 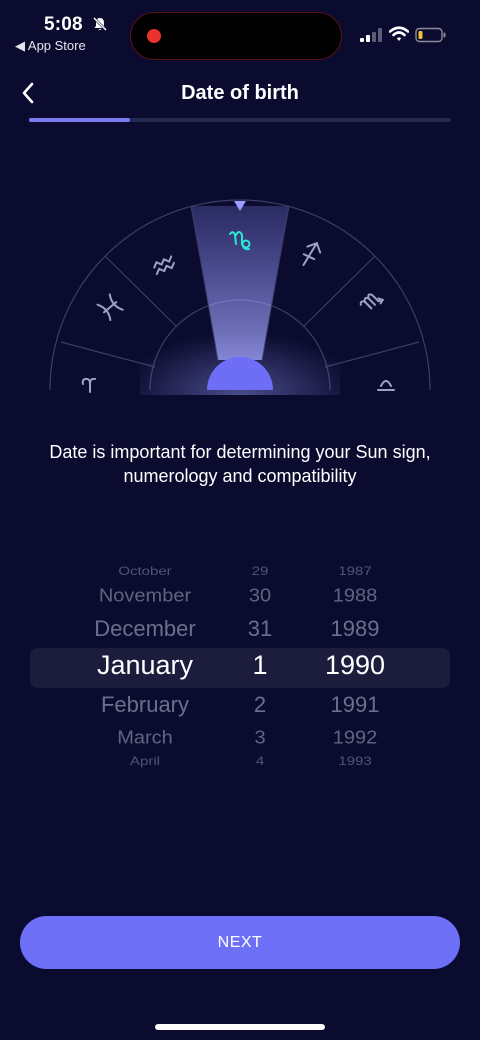 What do you see at coordinates (240, 1027) in the screenshot?
I see `home-indicator` at bounding box center [240, 1027].